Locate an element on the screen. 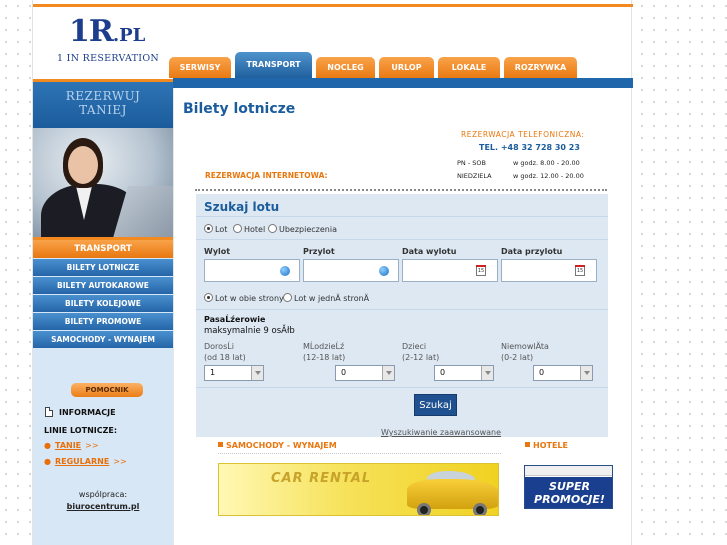  data-przylotu-input: 15 is located at coordinates (549, 270).